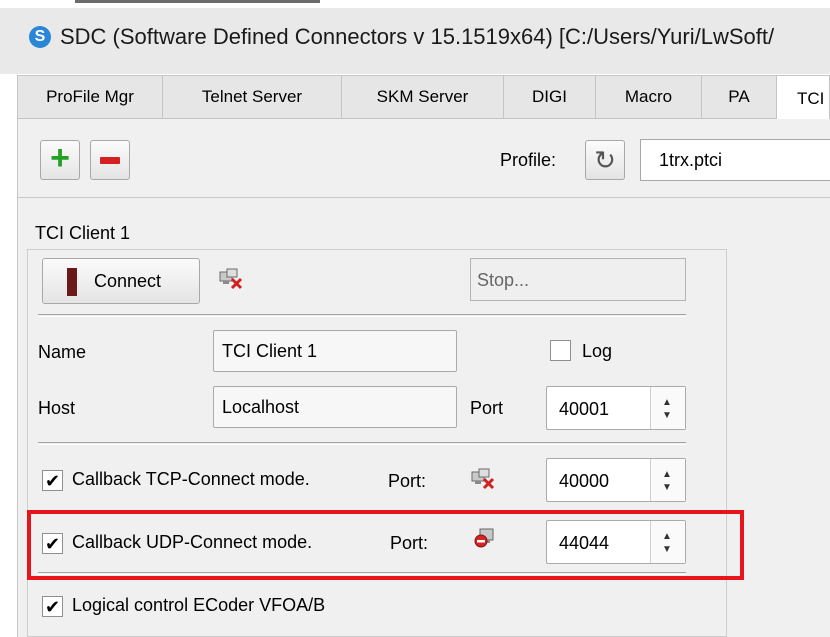  Describe the element at coordinates (667, 408) in the screenshot. I see `port-stepper: ▲ ▼` at that location.